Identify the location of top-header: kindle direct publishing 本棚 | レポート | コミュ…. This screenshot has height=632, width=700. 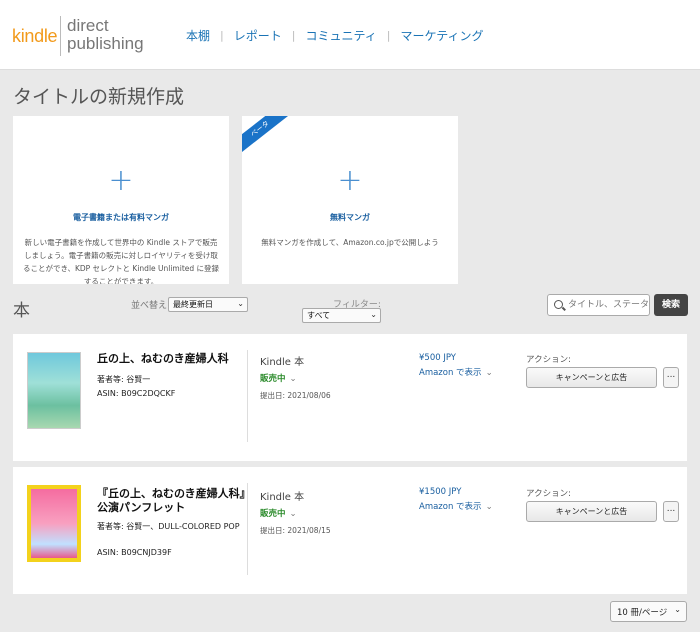
(350, 35).